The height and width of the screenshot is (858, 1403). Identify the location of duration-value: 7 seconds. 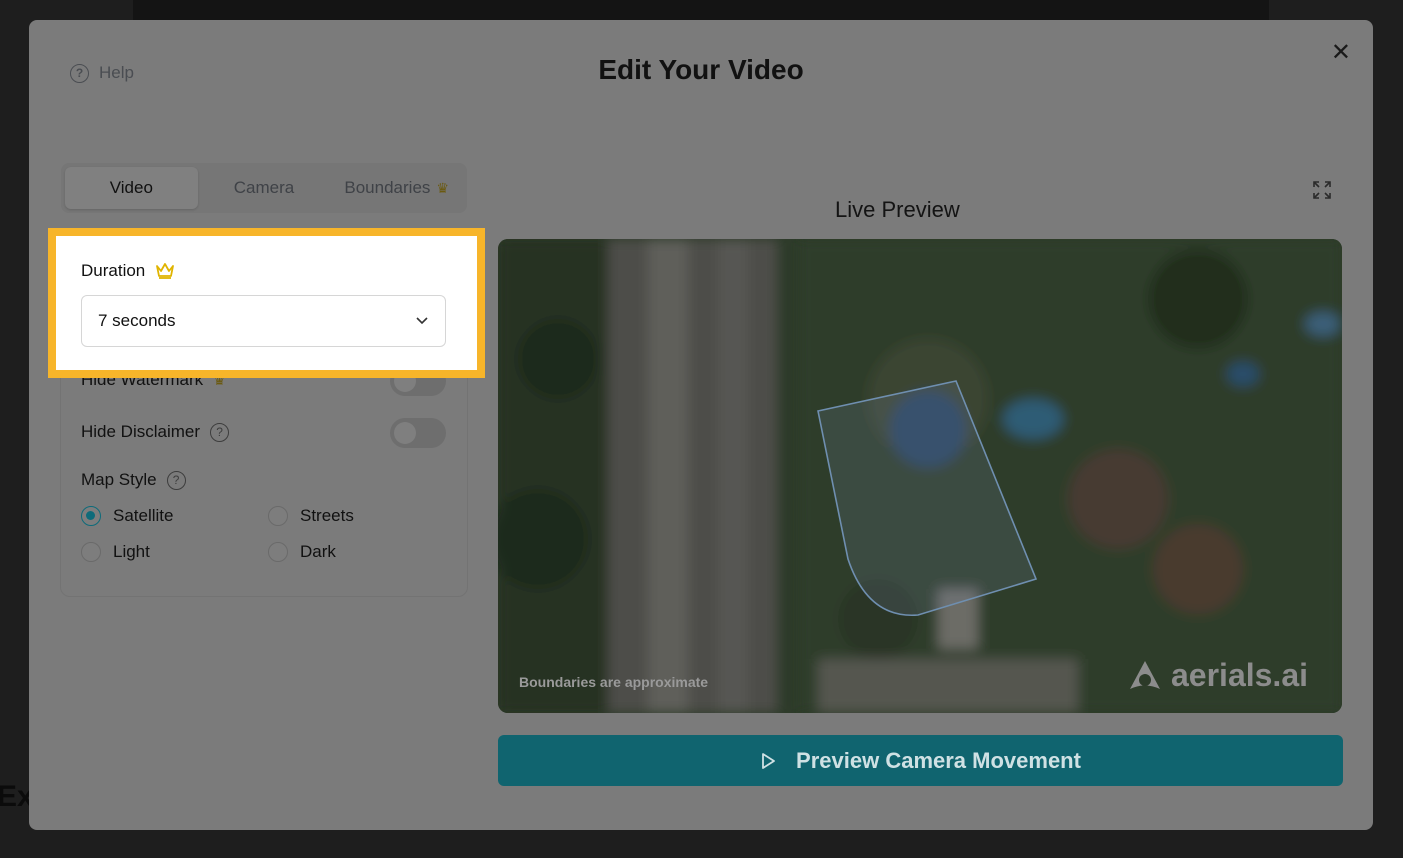
(137, 320).